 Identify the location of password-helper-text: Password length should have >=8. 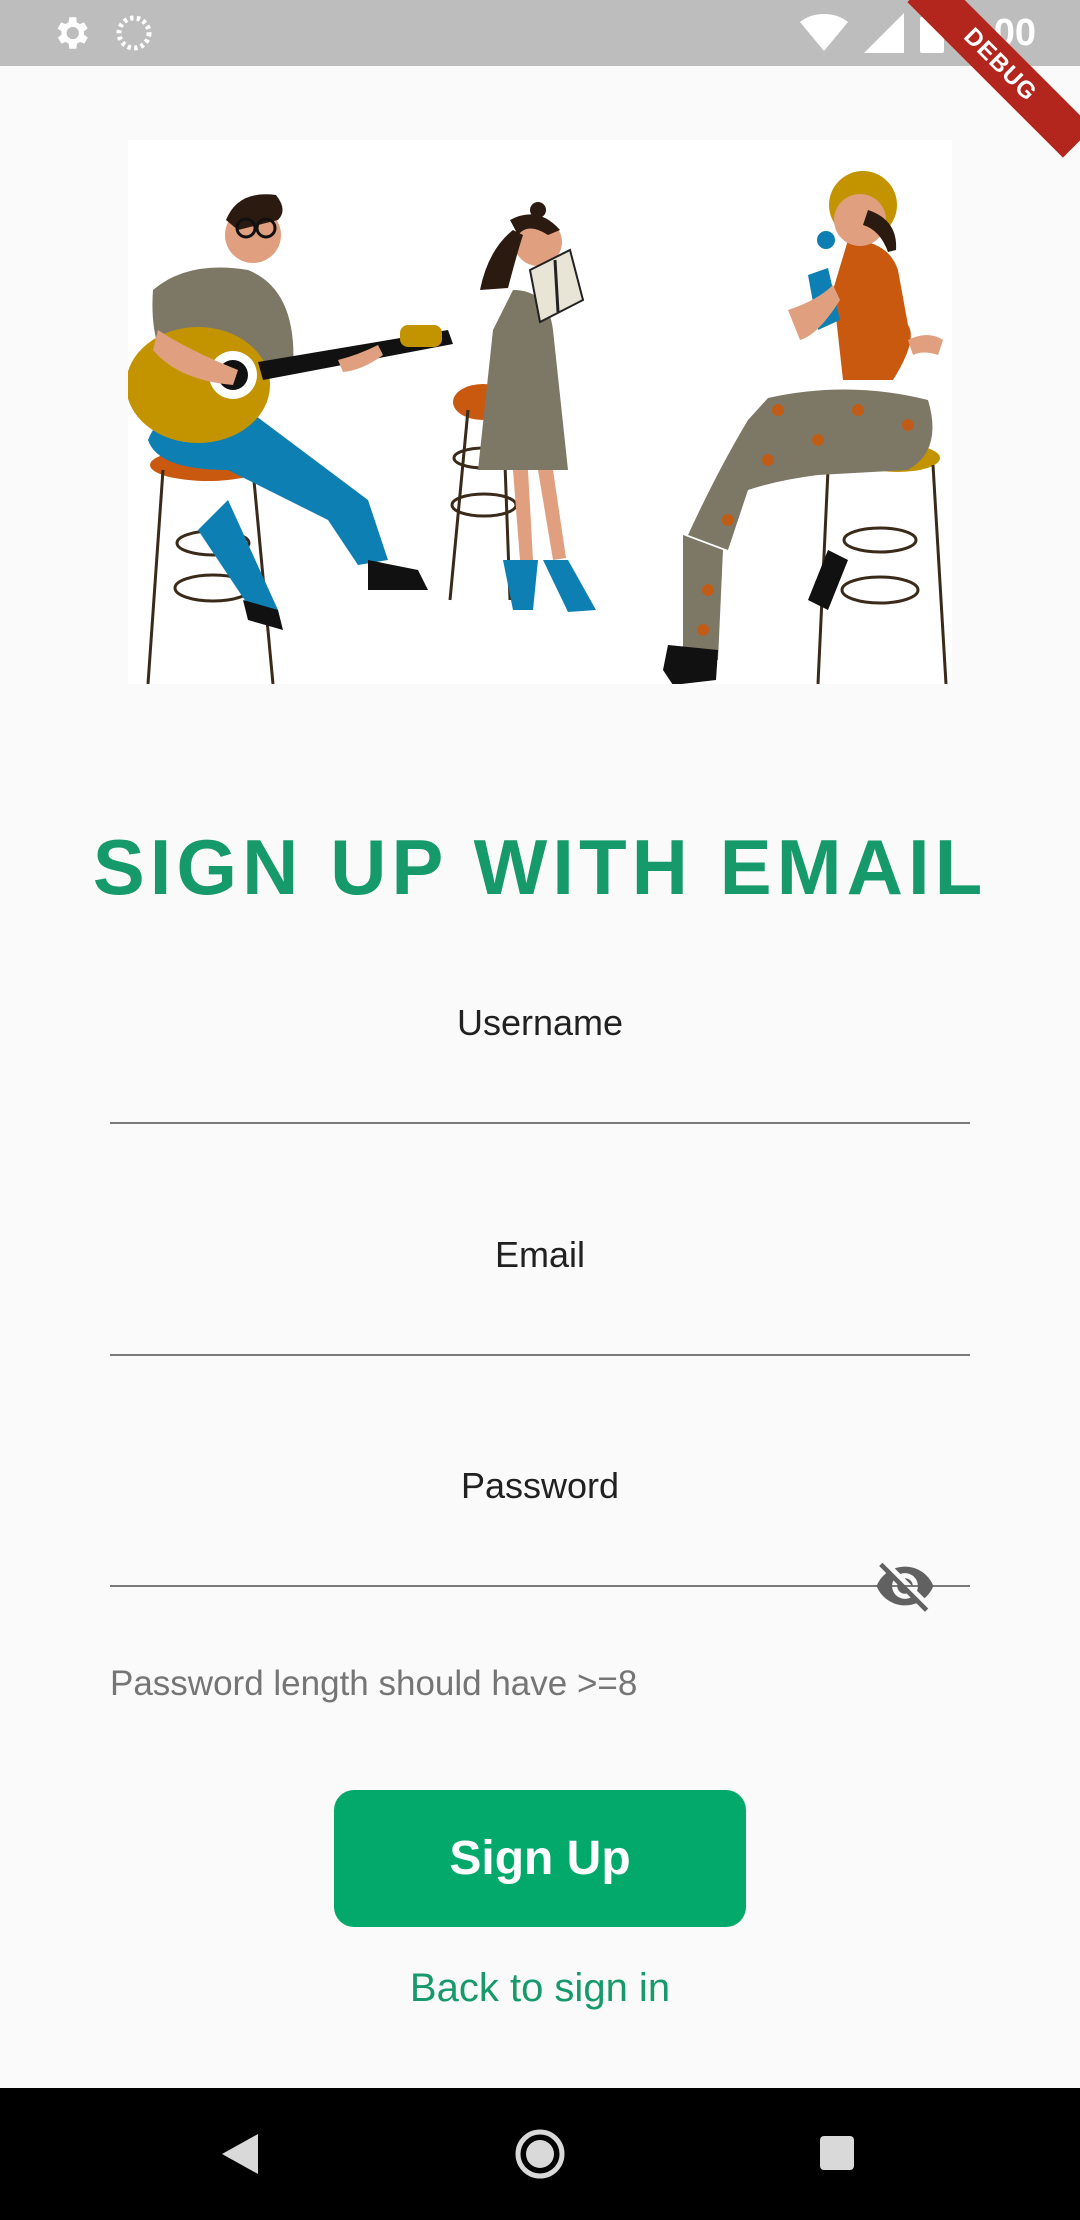
(374, 1683).